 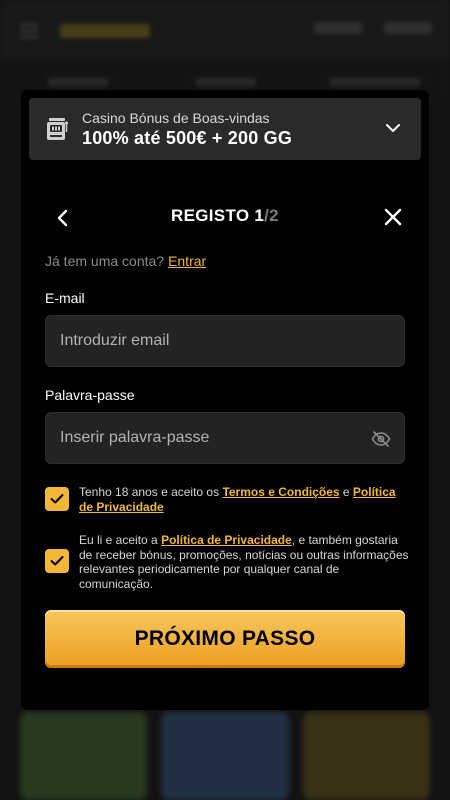 What do you see at coordinates (393, 217) in the screenshot?
I see `close-icon` at bounding box center [393, 217].